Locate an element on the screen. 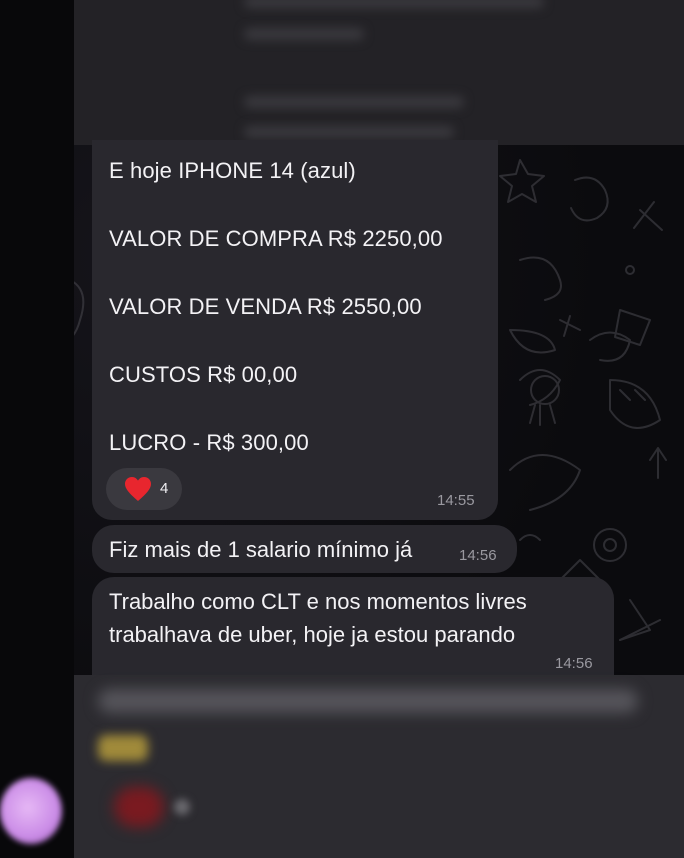 The image size is (684, 858). avatar is located at coordinates (31, 811).